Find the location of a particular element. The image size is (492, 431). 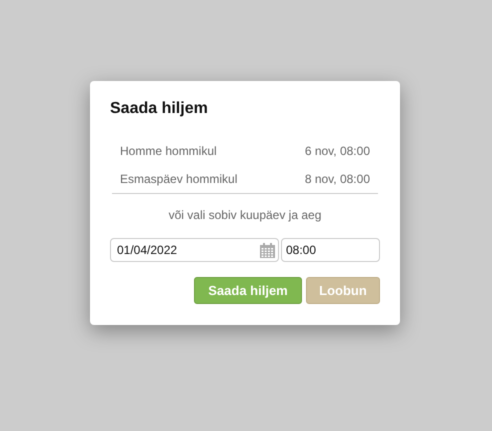

schedule-option: Esmaspäev hommikul 8 nov, 08:00 is located at coordinates (245, 179).